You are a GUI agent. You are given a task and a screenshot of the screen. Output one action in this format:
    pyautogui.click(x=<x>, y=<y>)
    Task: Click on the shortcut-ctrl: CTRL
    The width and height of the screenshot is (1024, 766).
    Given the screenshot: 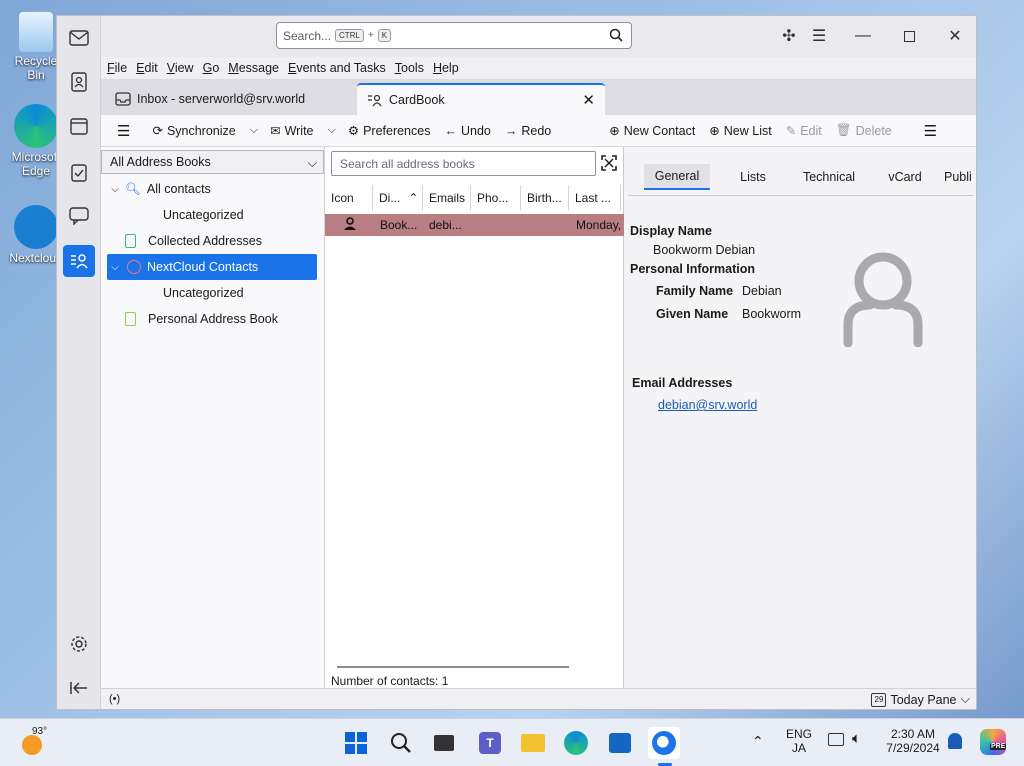 What is the action you would take?
    pyautogui.click(x=349, y=35)
    